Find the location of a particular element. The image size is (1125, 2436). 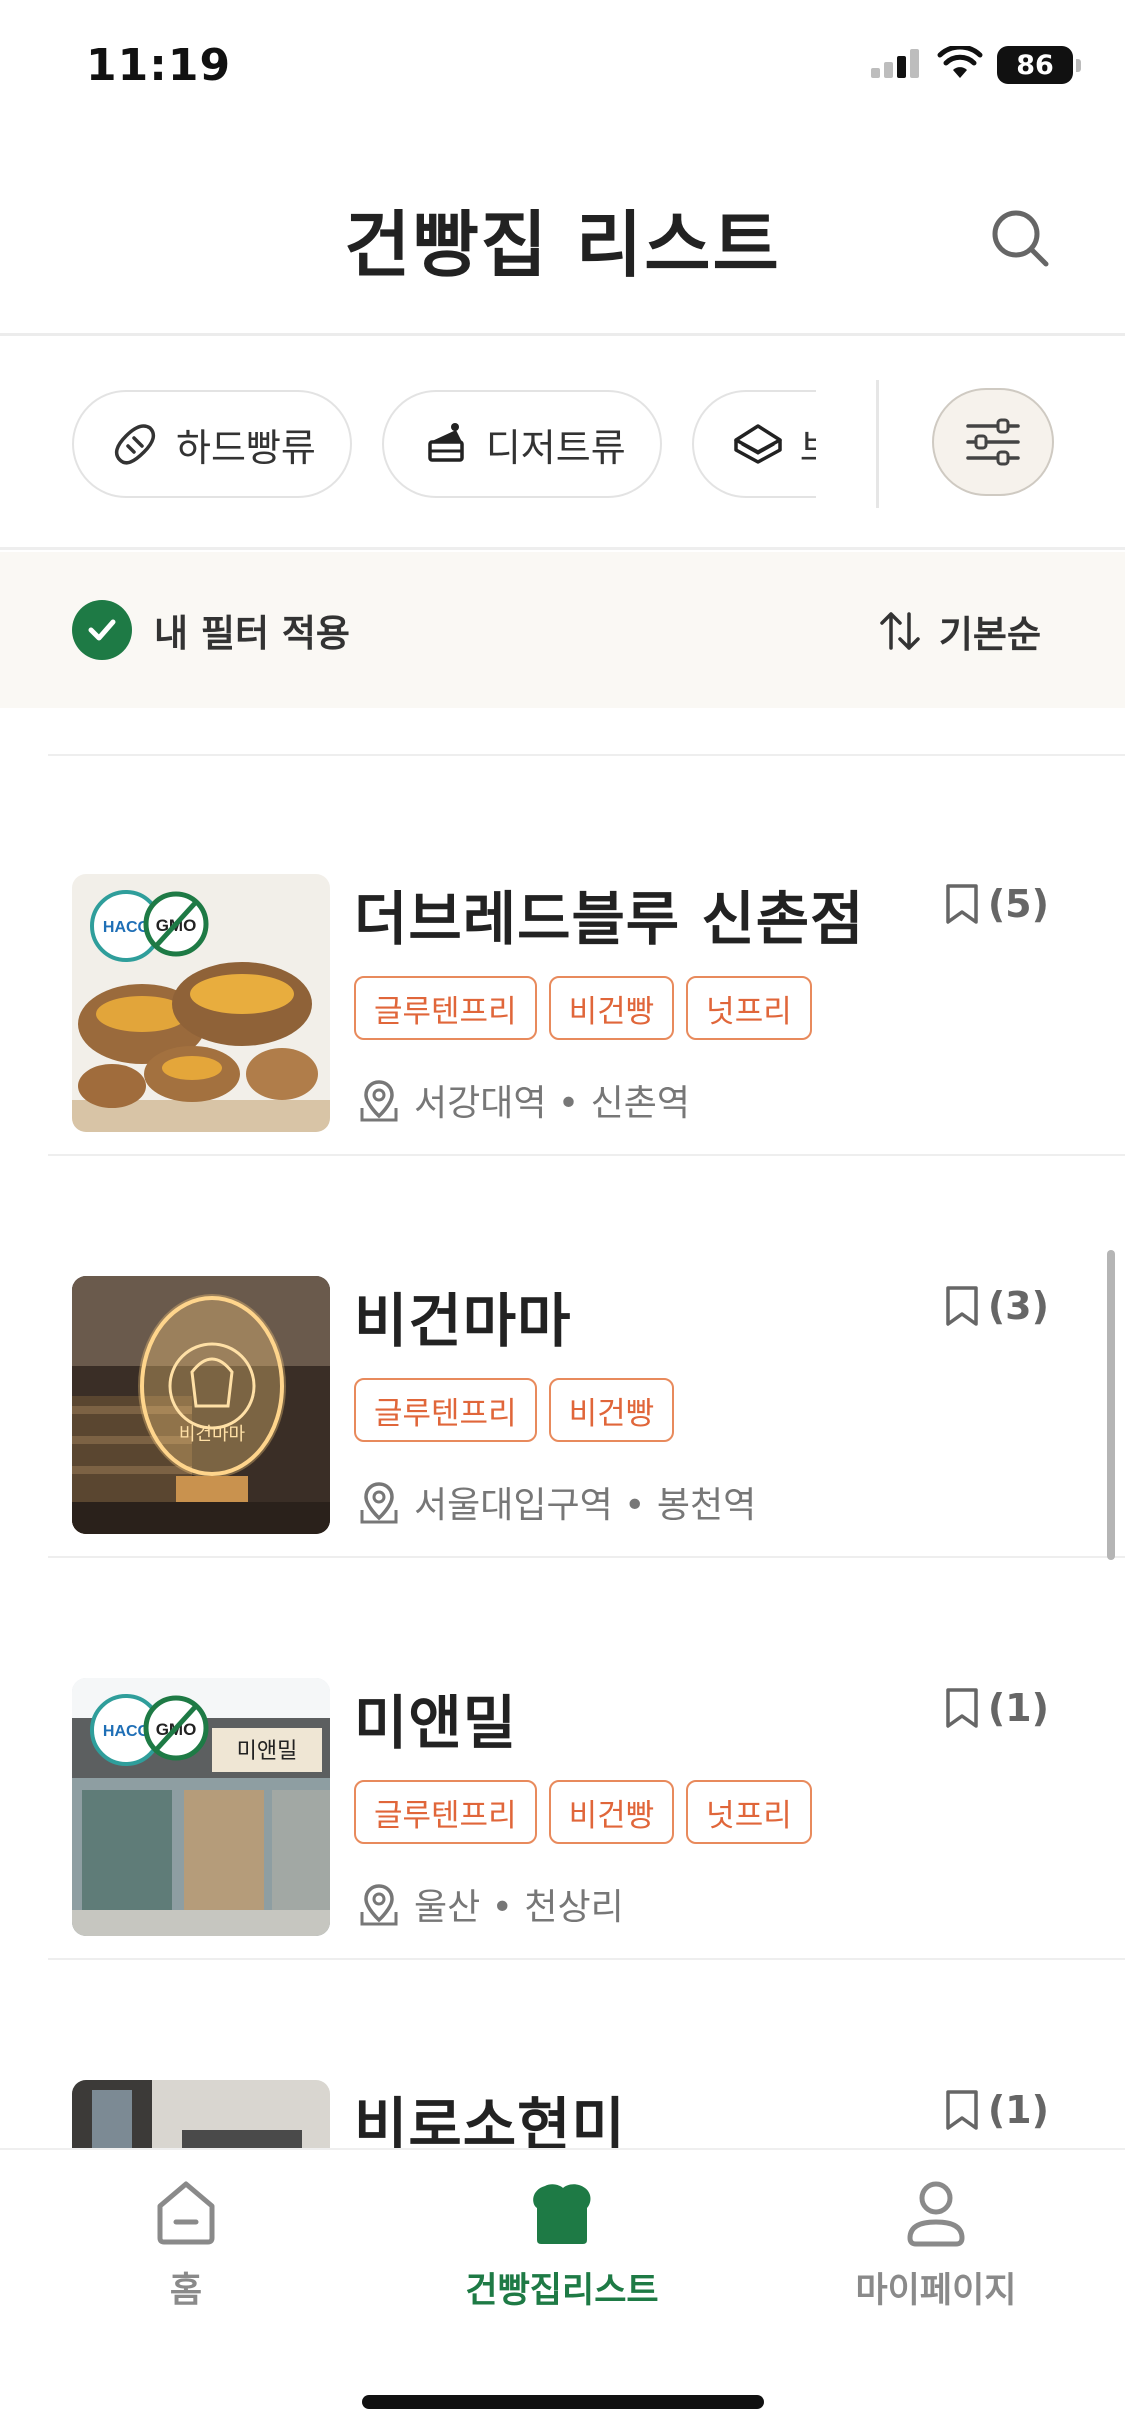

sort-label: 기본순 is located at coordinates (989, 634).